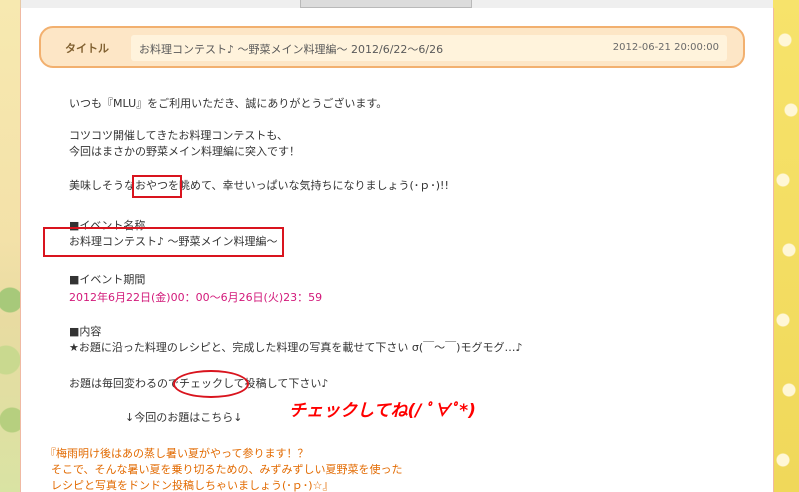 The height and width of the screenshot is (492, 799). I want to click on highlight-box-snack: おやつを, so click(157, 186).